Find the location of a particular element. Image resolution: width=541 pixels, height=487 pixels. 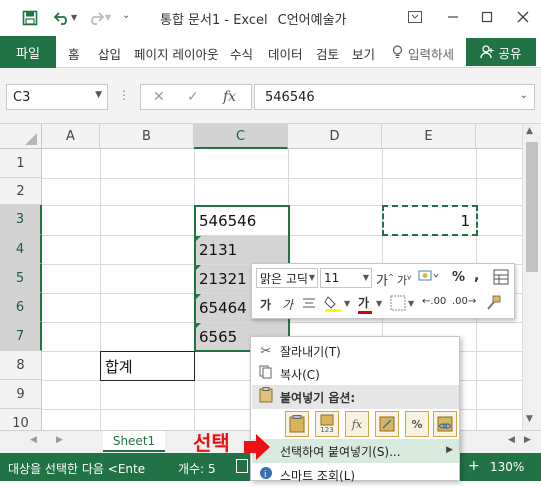

row-header-10: 10 is located at coordinates (21, 419).